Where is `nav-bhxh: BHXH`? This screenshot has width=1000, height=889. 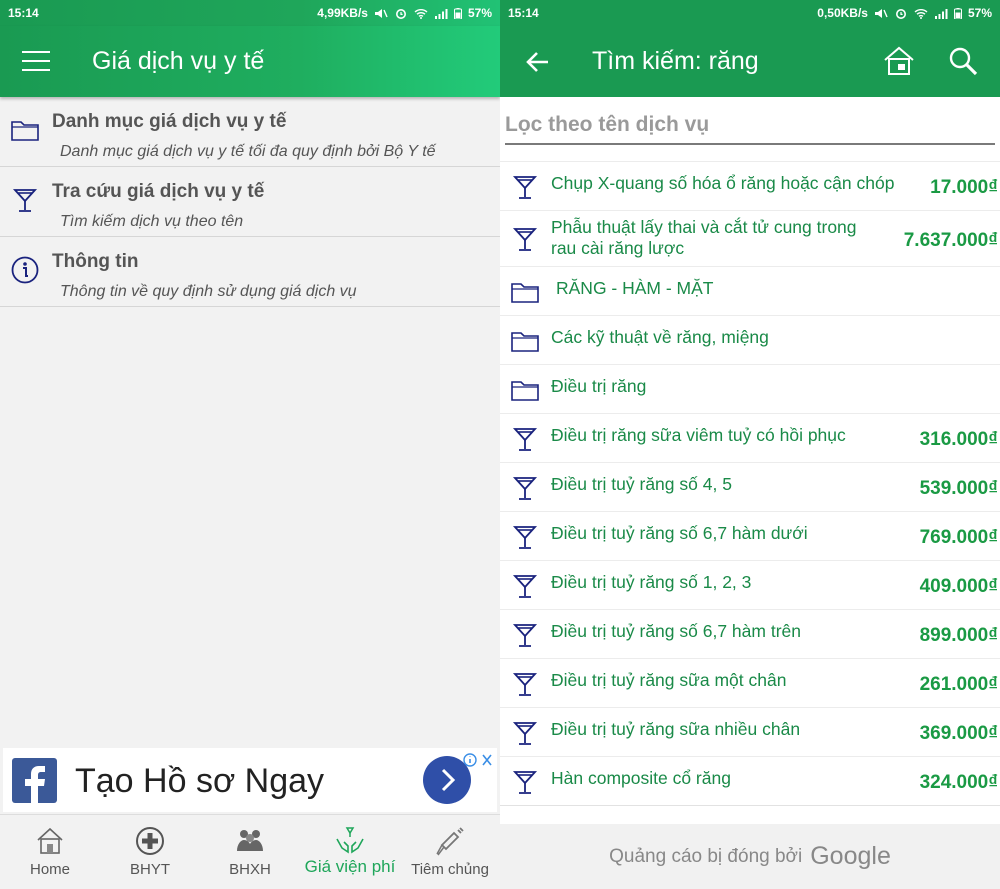
nav-bhxh: BHXH is located at coordinates (250, 852).